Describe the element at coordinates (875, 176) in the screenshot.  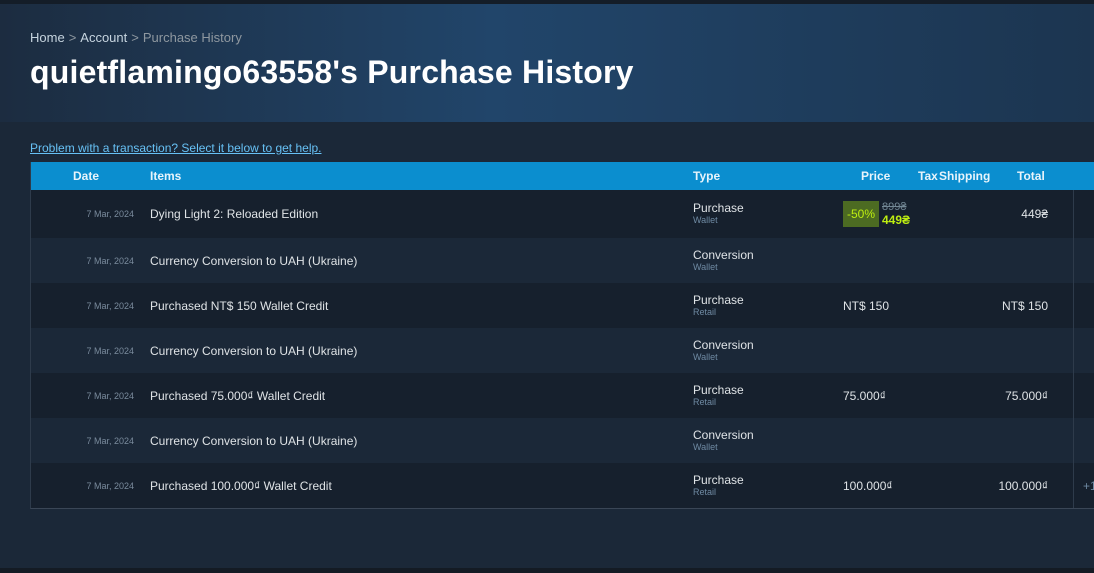
I see `column-header-price: Price` at that location.